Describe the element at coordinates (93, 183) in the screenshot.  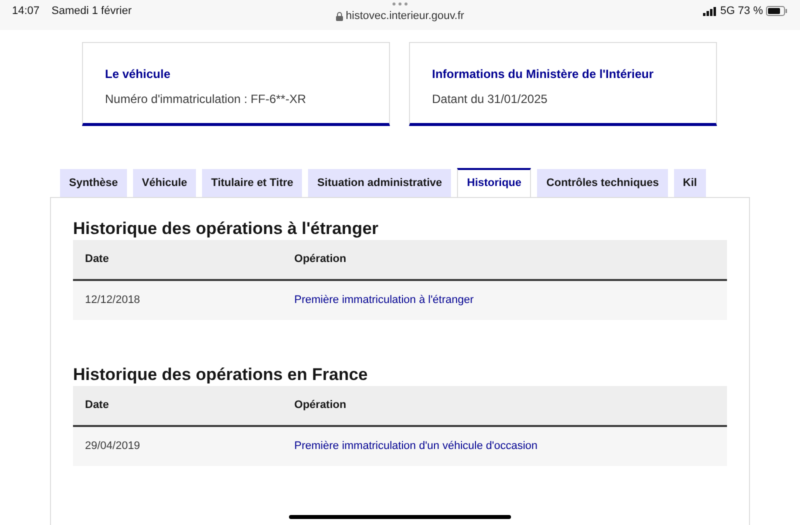
I see `tab: Synthèse` at that location.